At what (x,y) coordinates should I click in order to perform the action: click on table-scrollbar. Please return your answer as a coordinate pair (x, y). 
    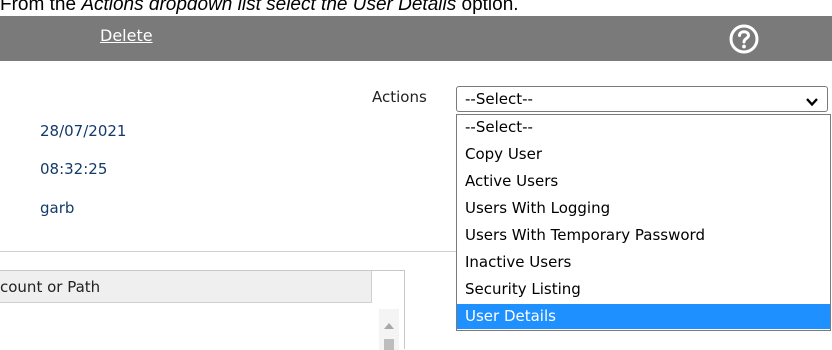
    Looking at the image, I should click on (389, 329).